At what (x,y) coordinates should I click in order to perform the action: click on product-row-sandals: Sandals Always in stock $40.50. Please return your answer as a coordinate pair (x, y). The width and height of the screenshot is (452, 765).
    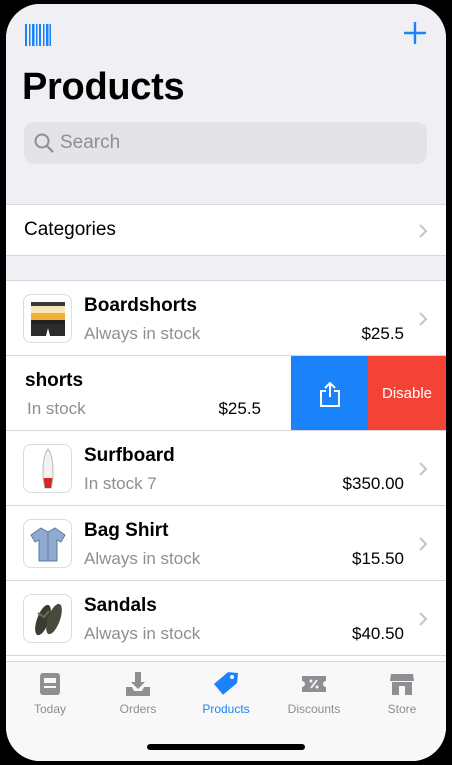
    Looking at the image, I should click on (226, 618).